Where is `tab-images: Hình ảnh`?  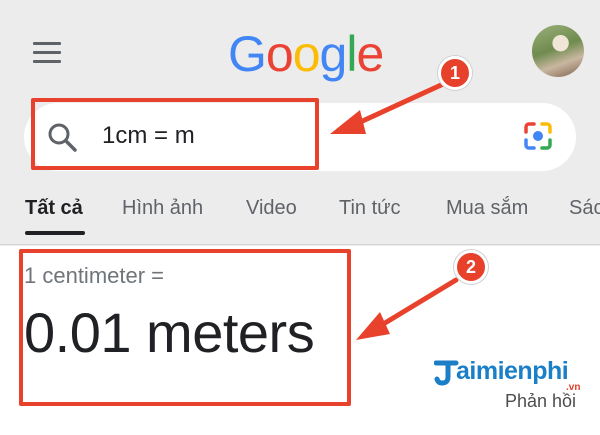 tab-images: Hình ảnh is located at coordinates (162, 210).